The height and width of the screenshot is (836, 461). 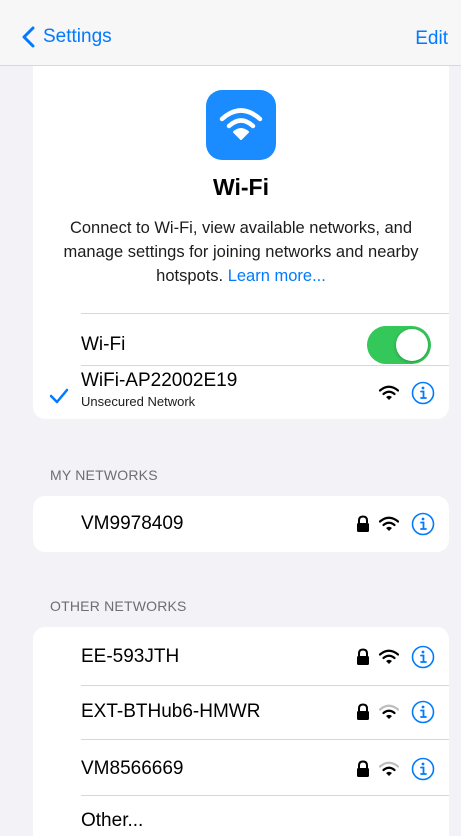 What do you see at coordinates (412, 345) in the screenshot?
I see `toggle-knob` at bounding box center [412, 345].